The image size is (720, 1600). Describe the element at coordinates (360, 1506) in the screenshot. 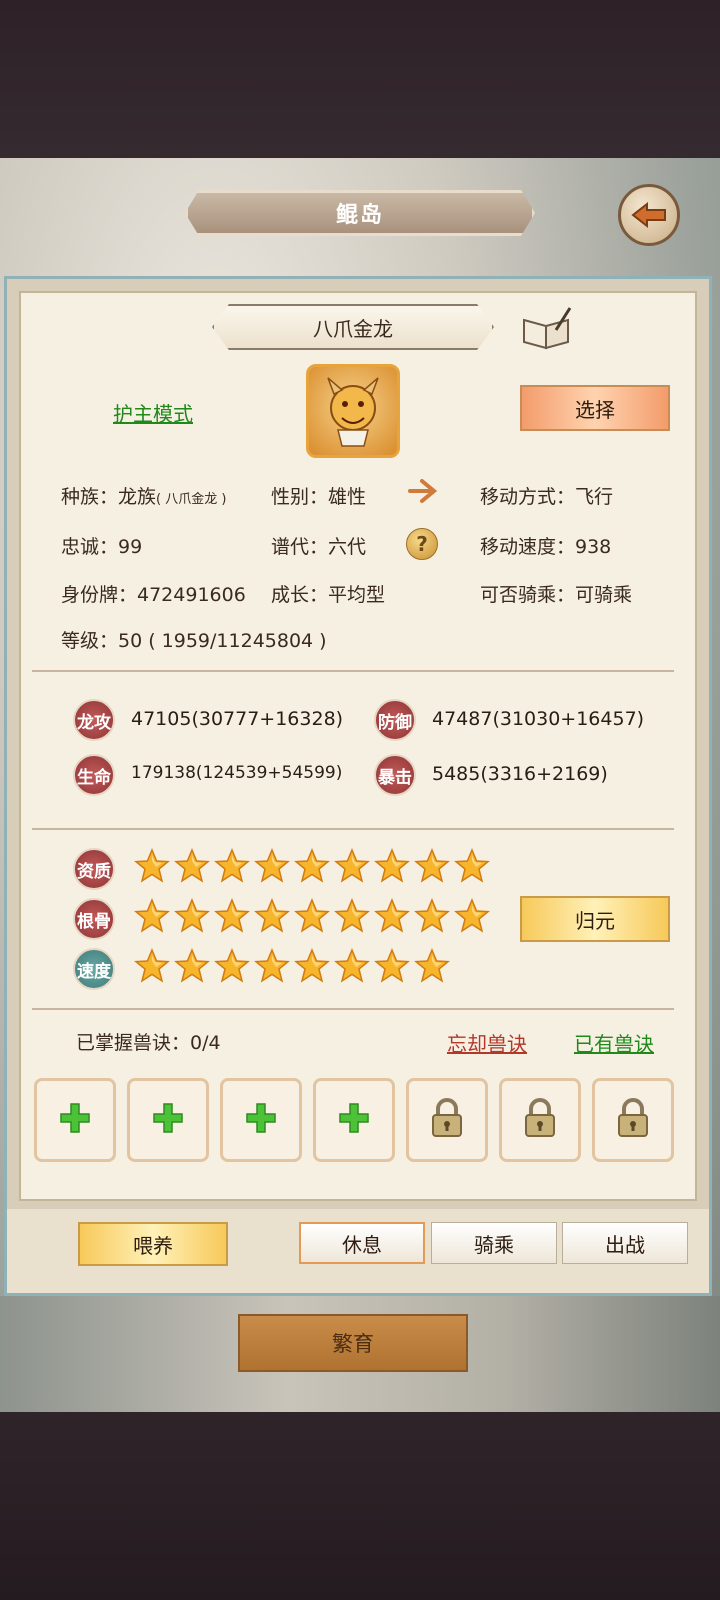

I see `bottom-background` at that location.